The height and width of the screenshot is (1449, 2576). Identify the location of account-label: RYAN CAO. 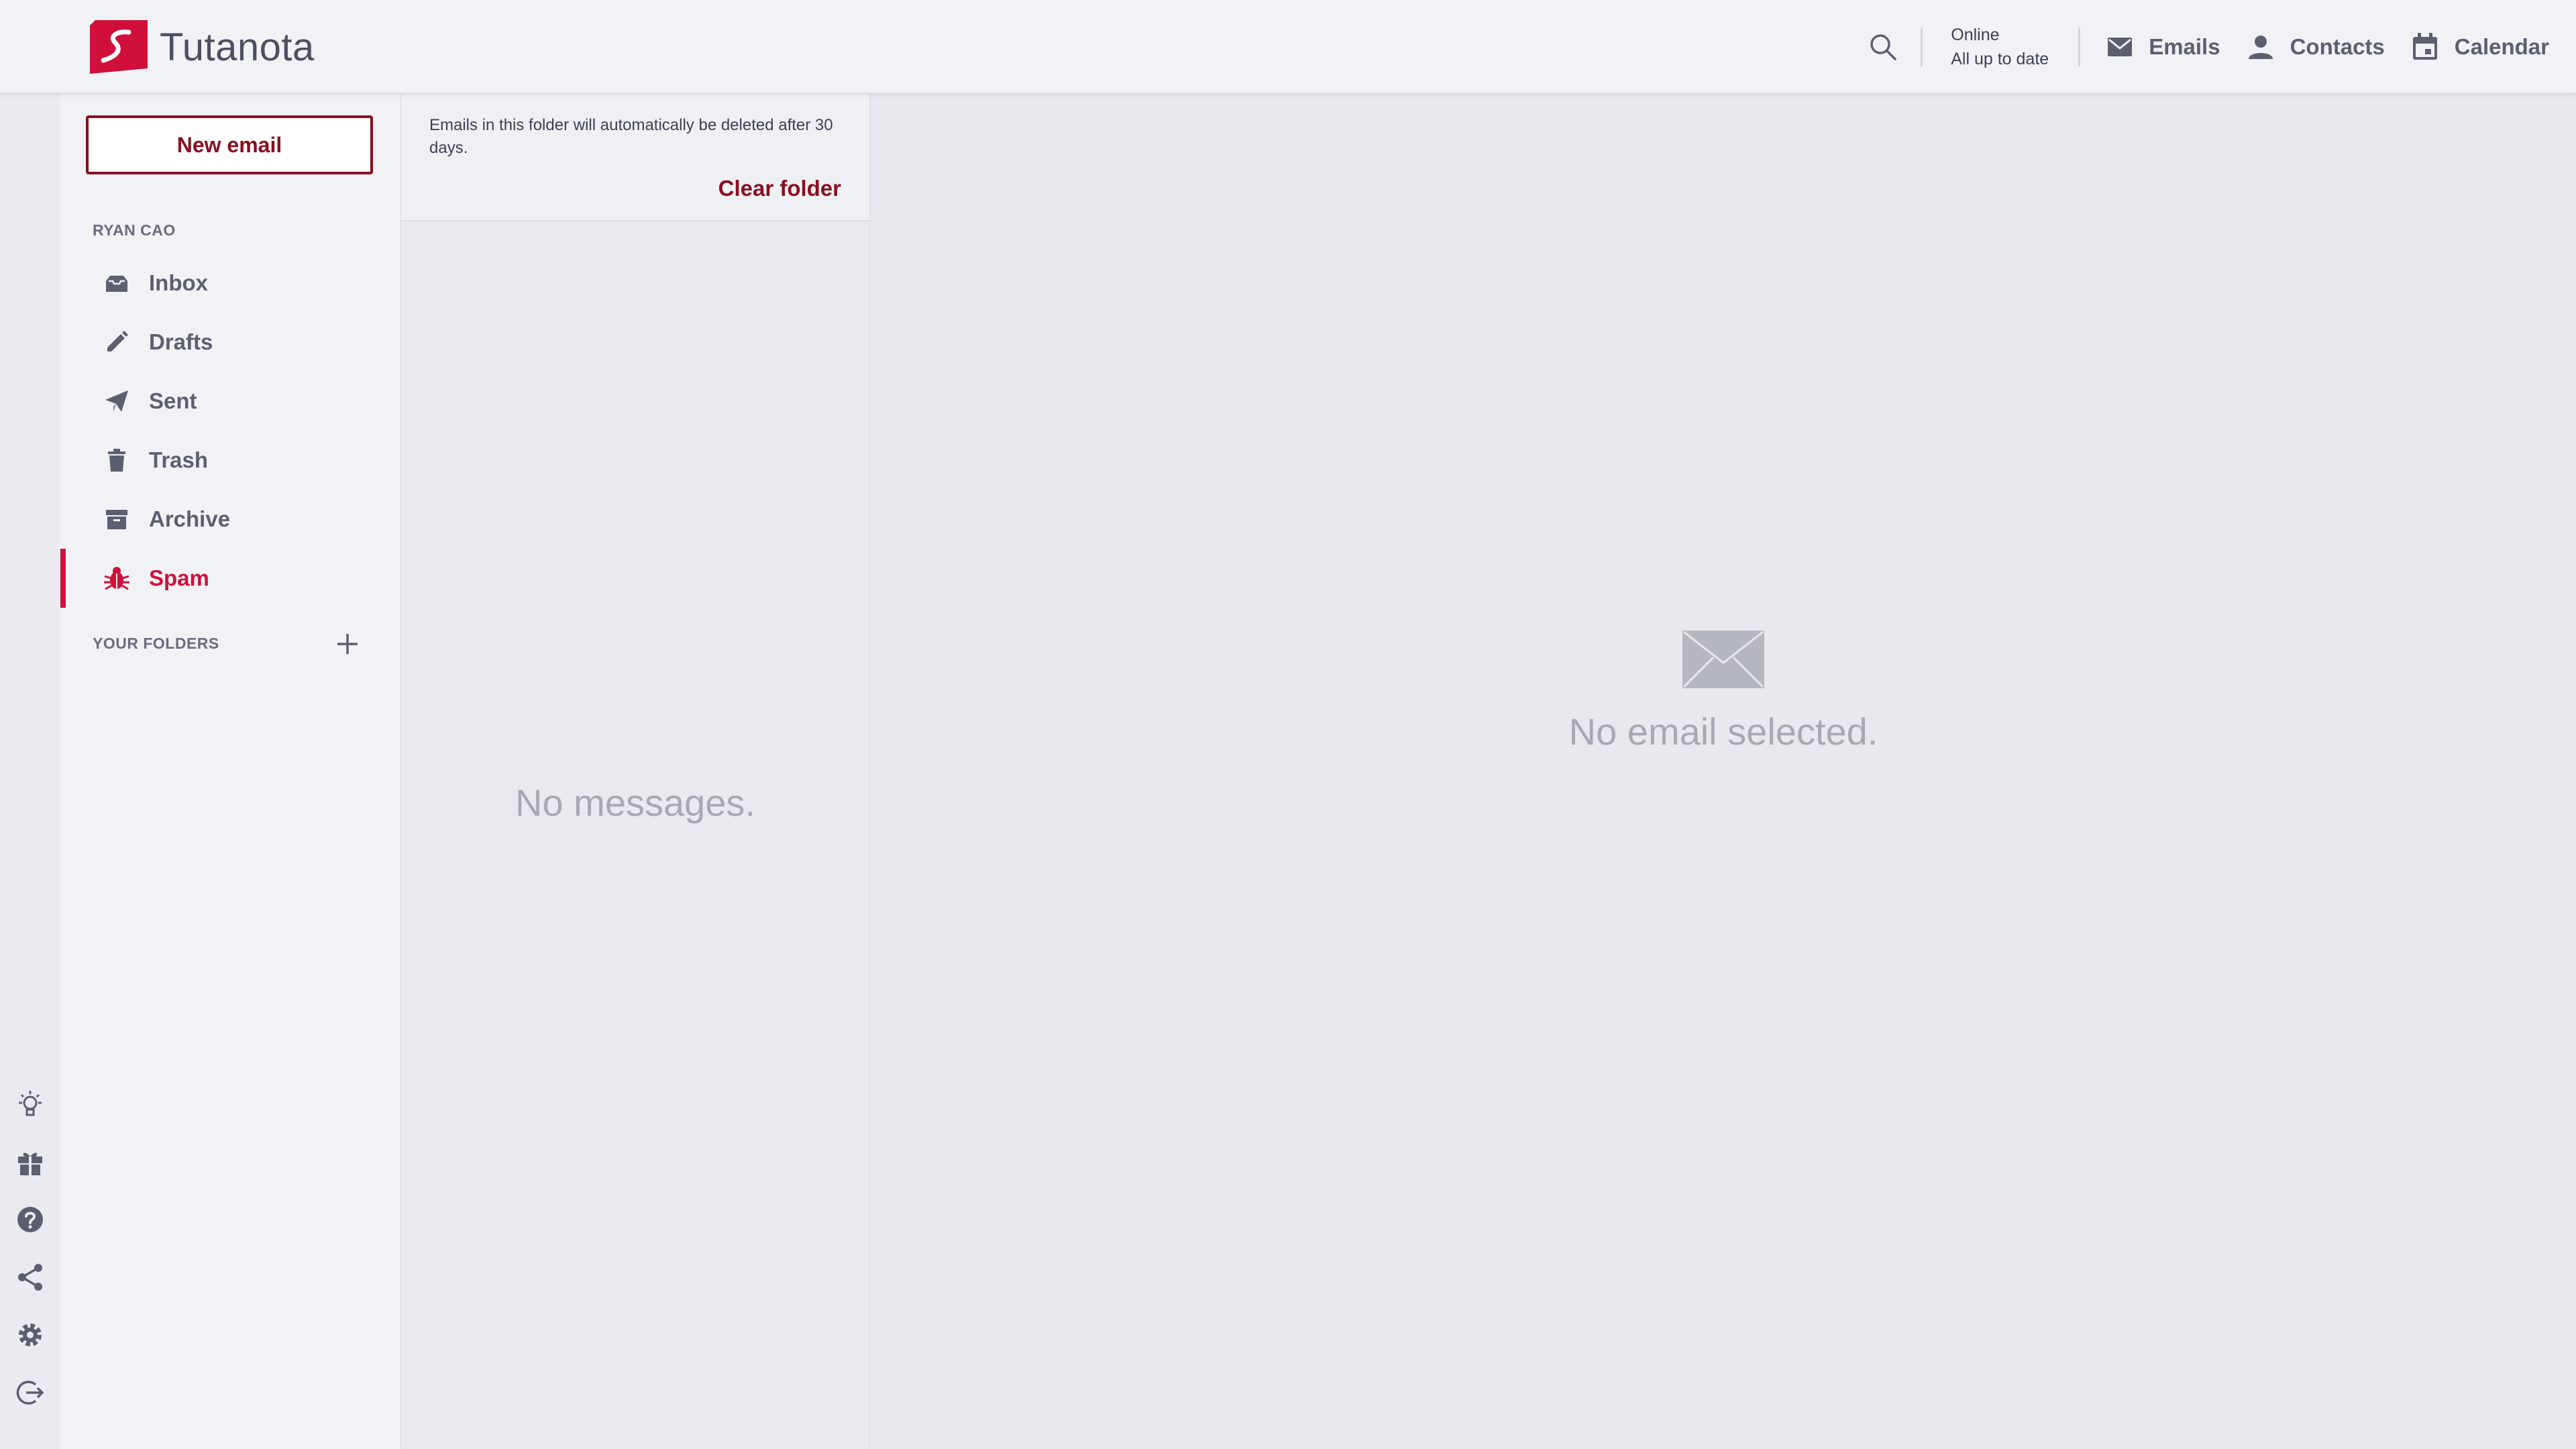
(134, 230).